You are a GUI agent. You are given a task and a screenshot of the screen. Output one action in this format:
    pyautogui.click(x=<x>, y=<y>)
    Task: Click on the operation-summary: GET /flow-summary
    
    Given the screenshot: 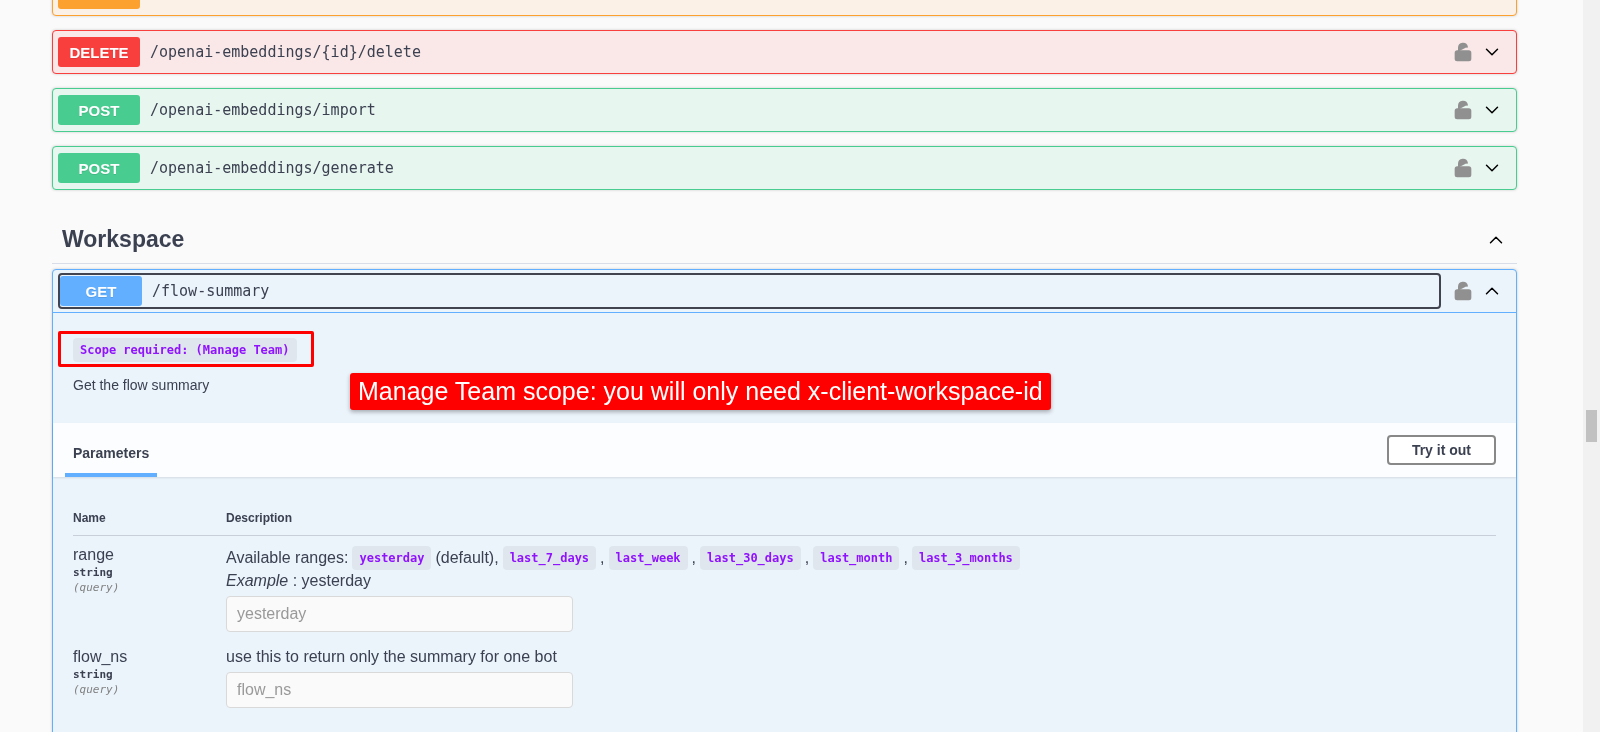 What is the action you would take?
    pyautogui.click(x=749, y=291)
    